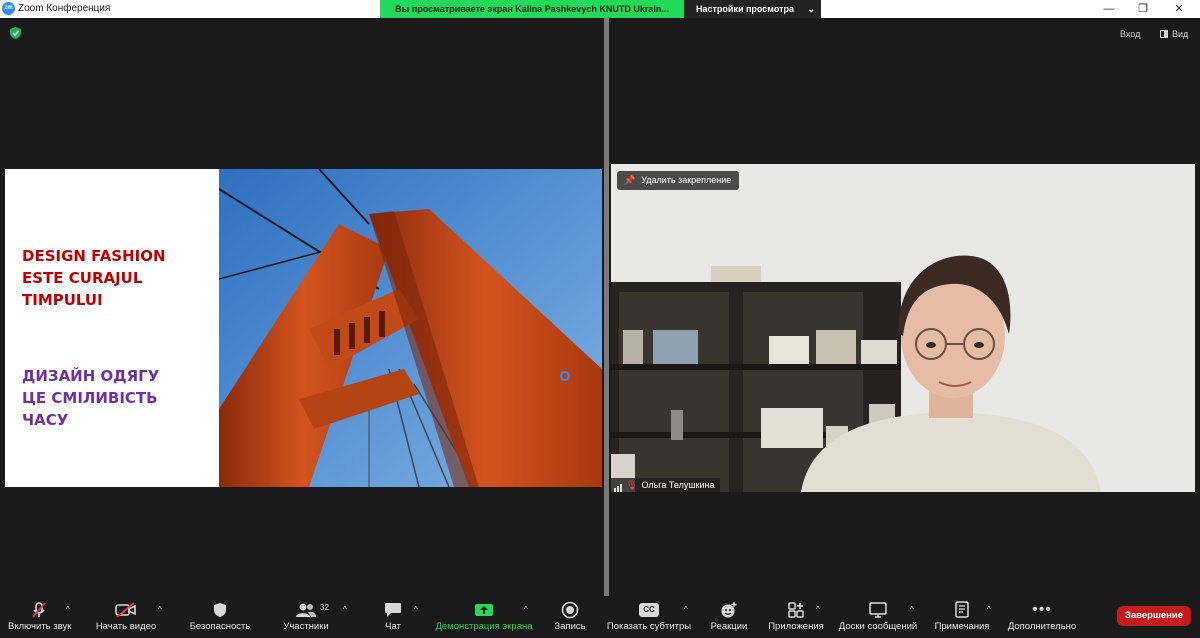 The width and height of the screenshot is (1200, 638). I want to click on notes-options-chevron-icon: ^, so click(989, 609).